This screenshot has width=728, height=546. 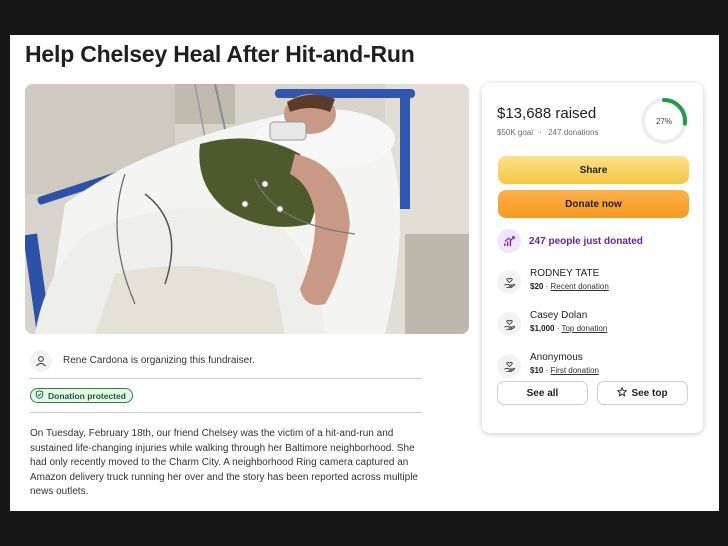 What do you see at coordinates (559, 315) in the screenshot?
I see `donor-name: Casey Dolan` at bounding box center [559, 315].